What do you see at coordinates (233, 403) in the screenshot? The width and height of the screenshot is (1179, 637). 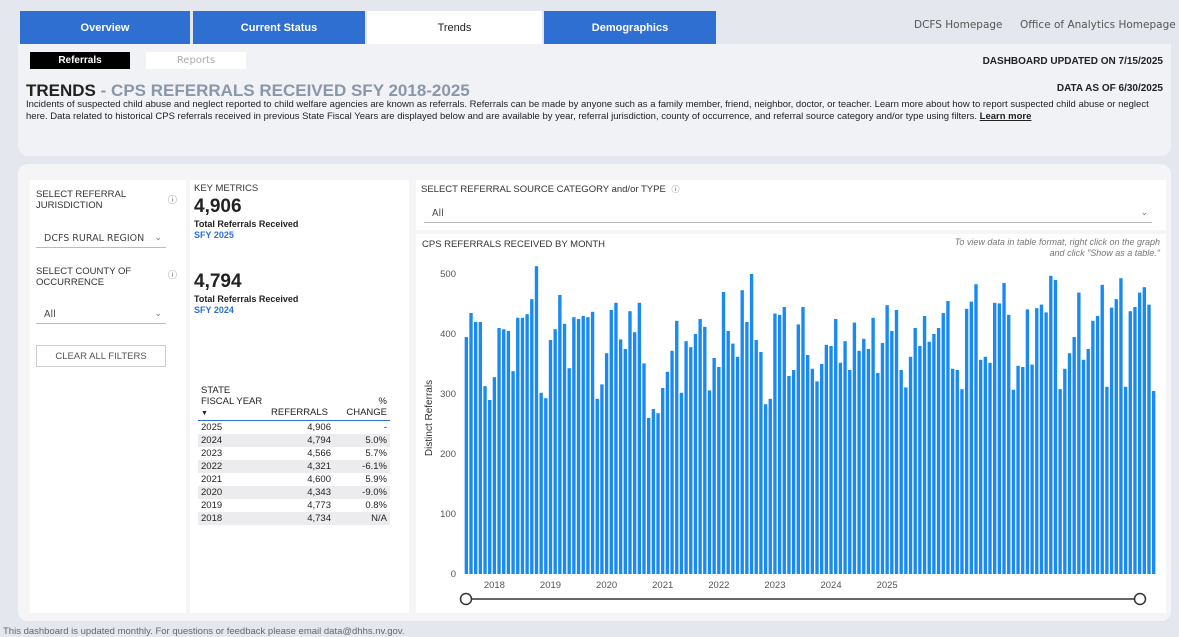 I see `col-header-year: STATE FISCAL YEAR ▼` at bounding box center [233, 403].